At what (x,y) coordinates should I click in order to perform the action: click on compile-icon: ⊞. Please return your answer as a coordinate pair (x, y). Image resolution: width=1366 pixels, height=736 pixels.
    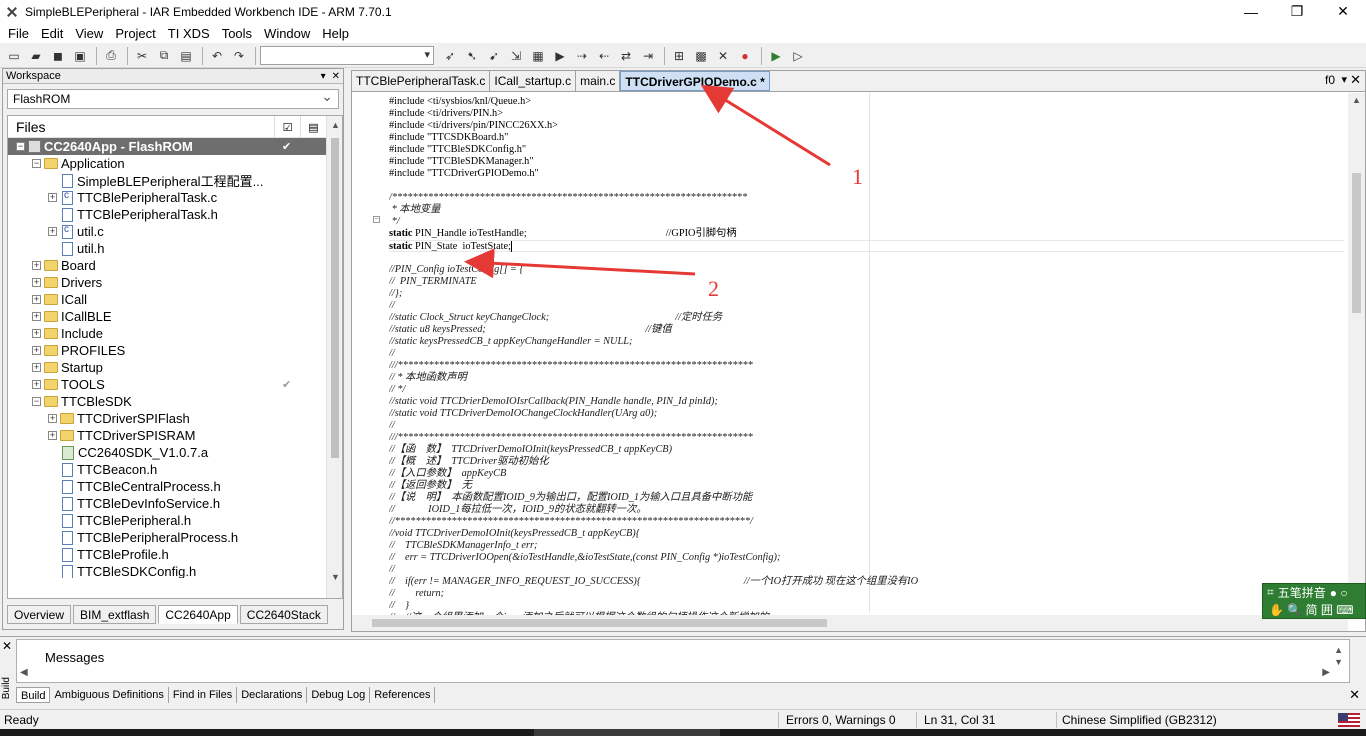
    Looking at the image, I should click on (679, 56).